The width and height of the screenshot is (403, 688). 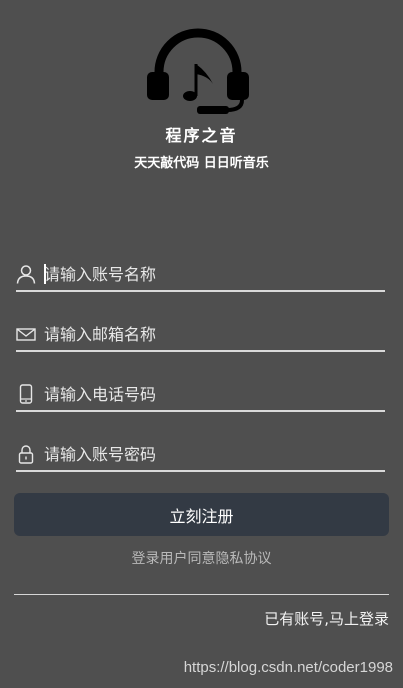 What do you see at coordinates (26, 454) in the screenshot?
I see `lock-icon` at bounding box center [26, 454].